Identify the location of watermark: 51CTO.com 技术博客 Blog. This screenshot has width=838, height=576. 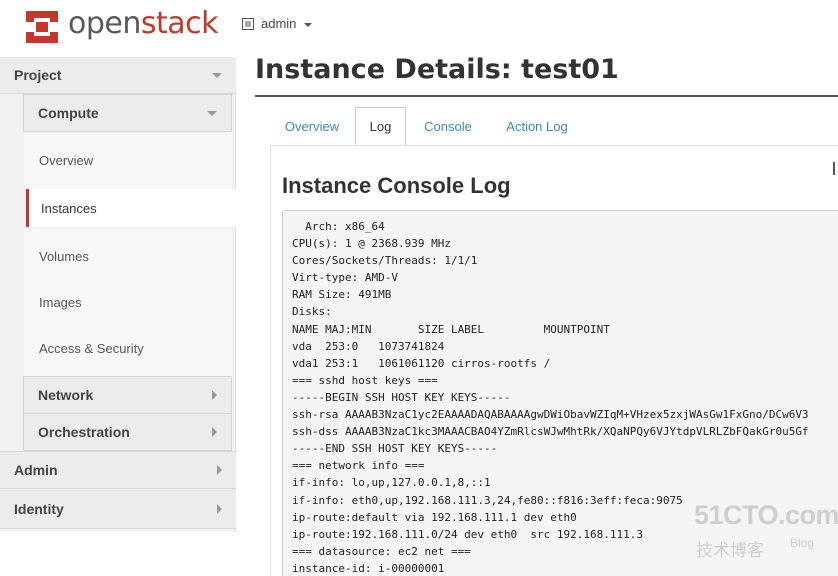
(766, 530).